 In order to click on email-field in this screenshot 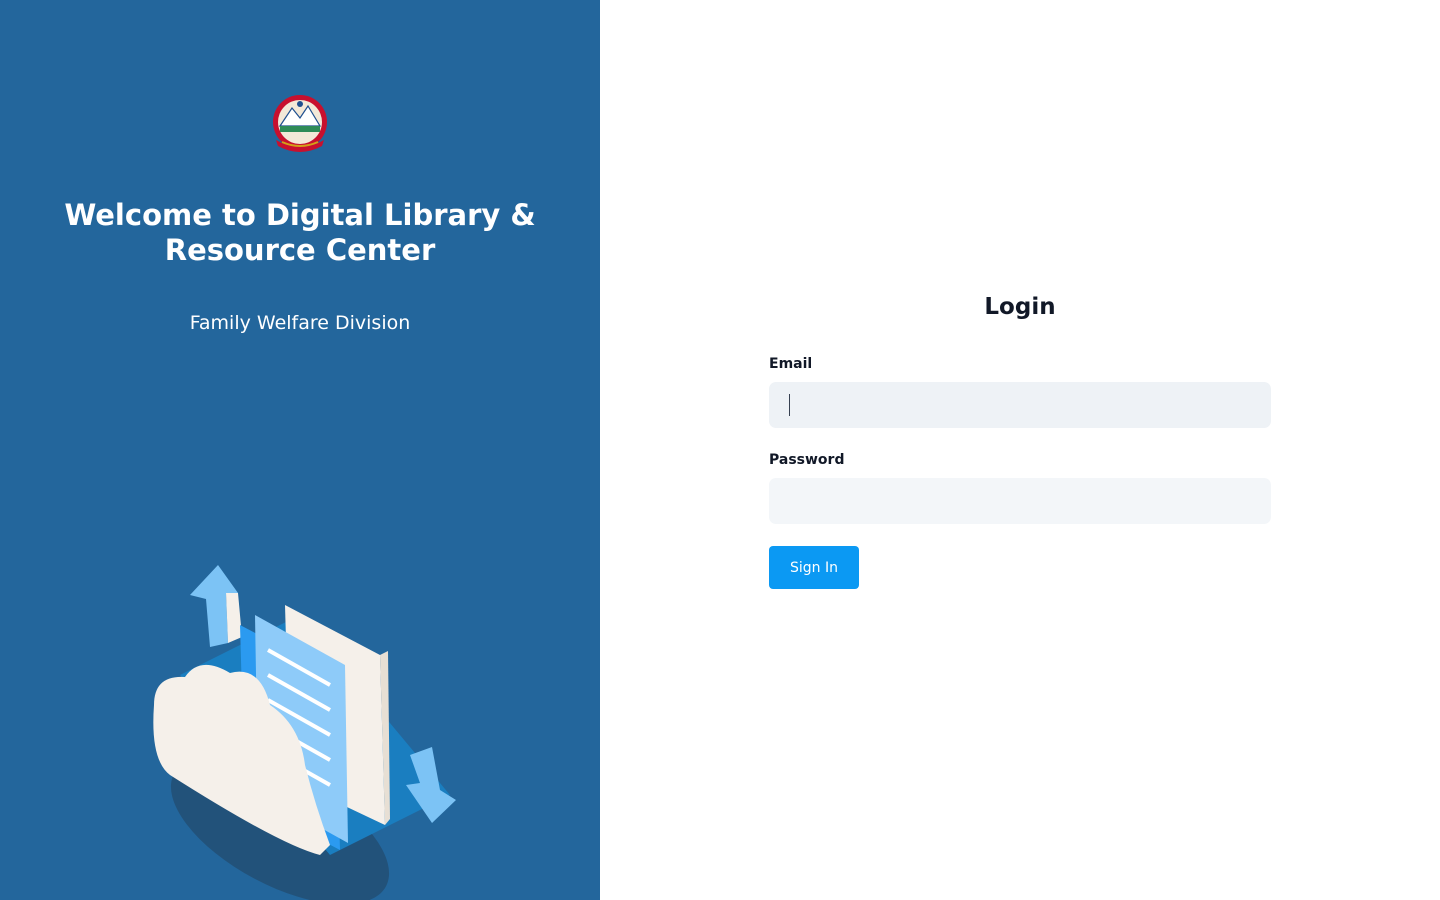, I will do `click(1020, 405)`.